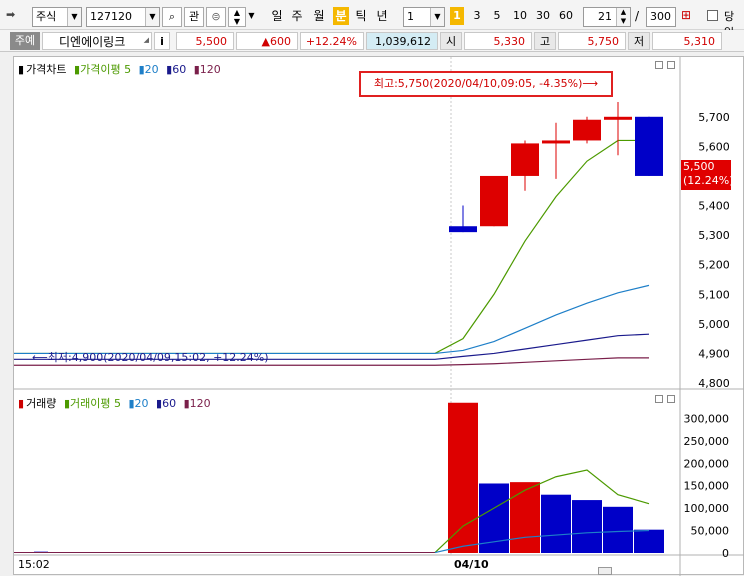 The image size is (744, 576). What do you see at coordinates (605, 571) in the screenshot?
I see `scroll-handle` at bounding box center [605, 571].